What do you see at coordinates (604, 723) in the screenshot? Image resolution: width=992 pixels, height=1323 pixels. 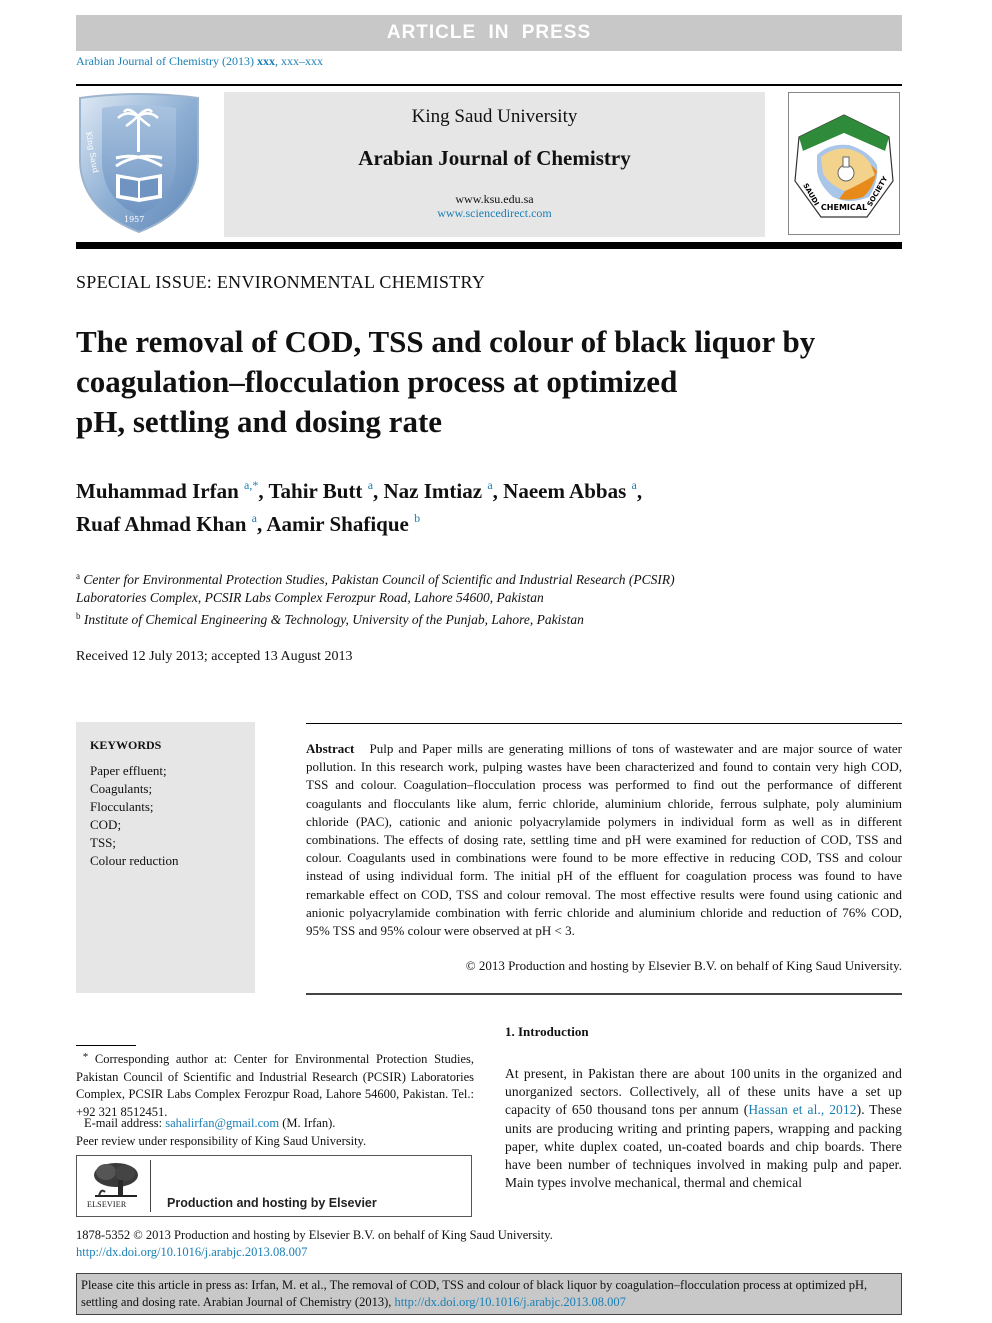 I see `abstract-top-rule` at bounding box center [604, 723].